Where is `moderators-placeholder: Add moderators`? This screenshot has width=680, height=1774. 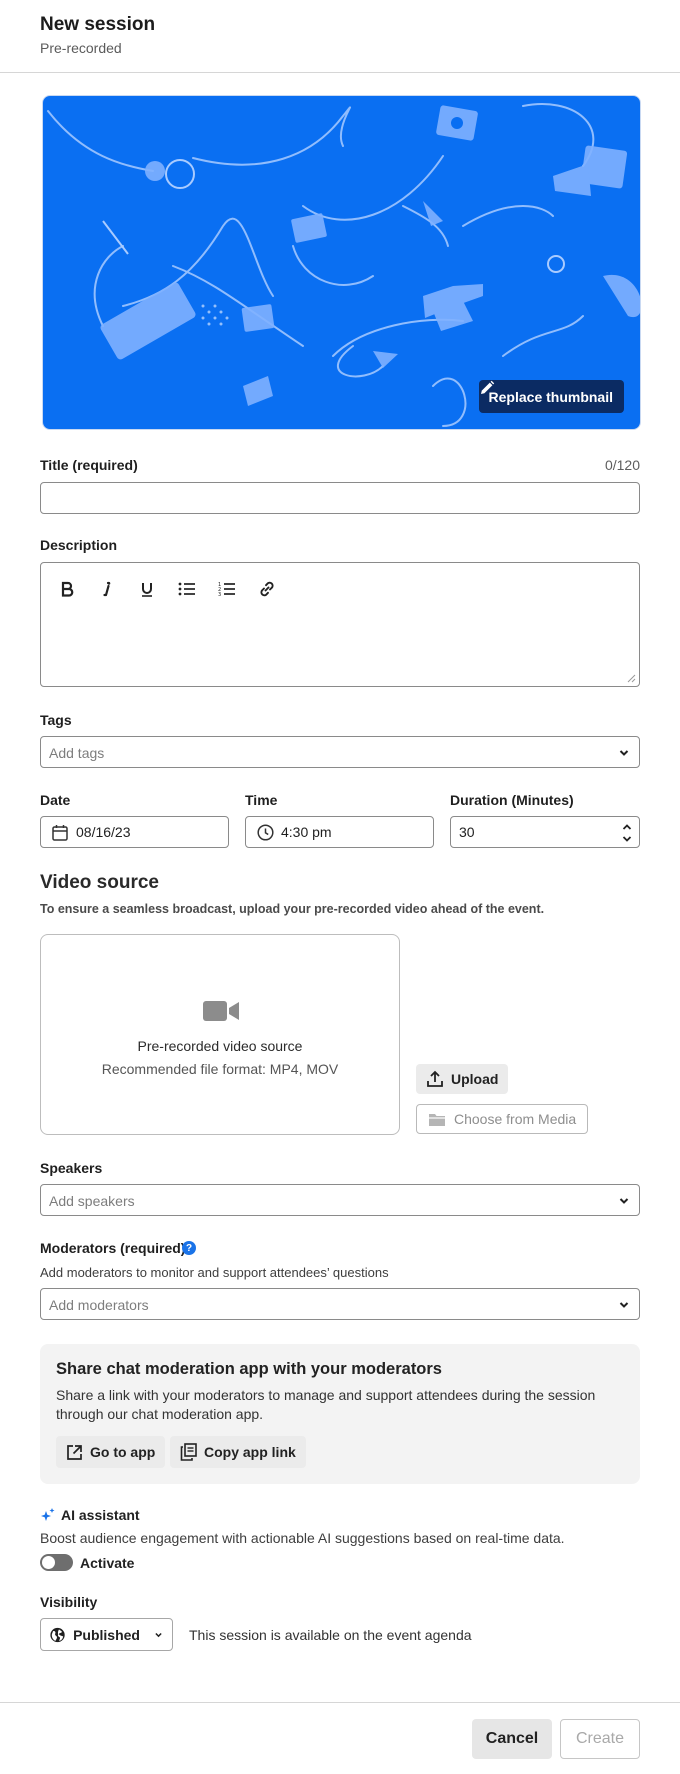 moderators-placeholder: Add moderators is located at coordinates (99, 1305).